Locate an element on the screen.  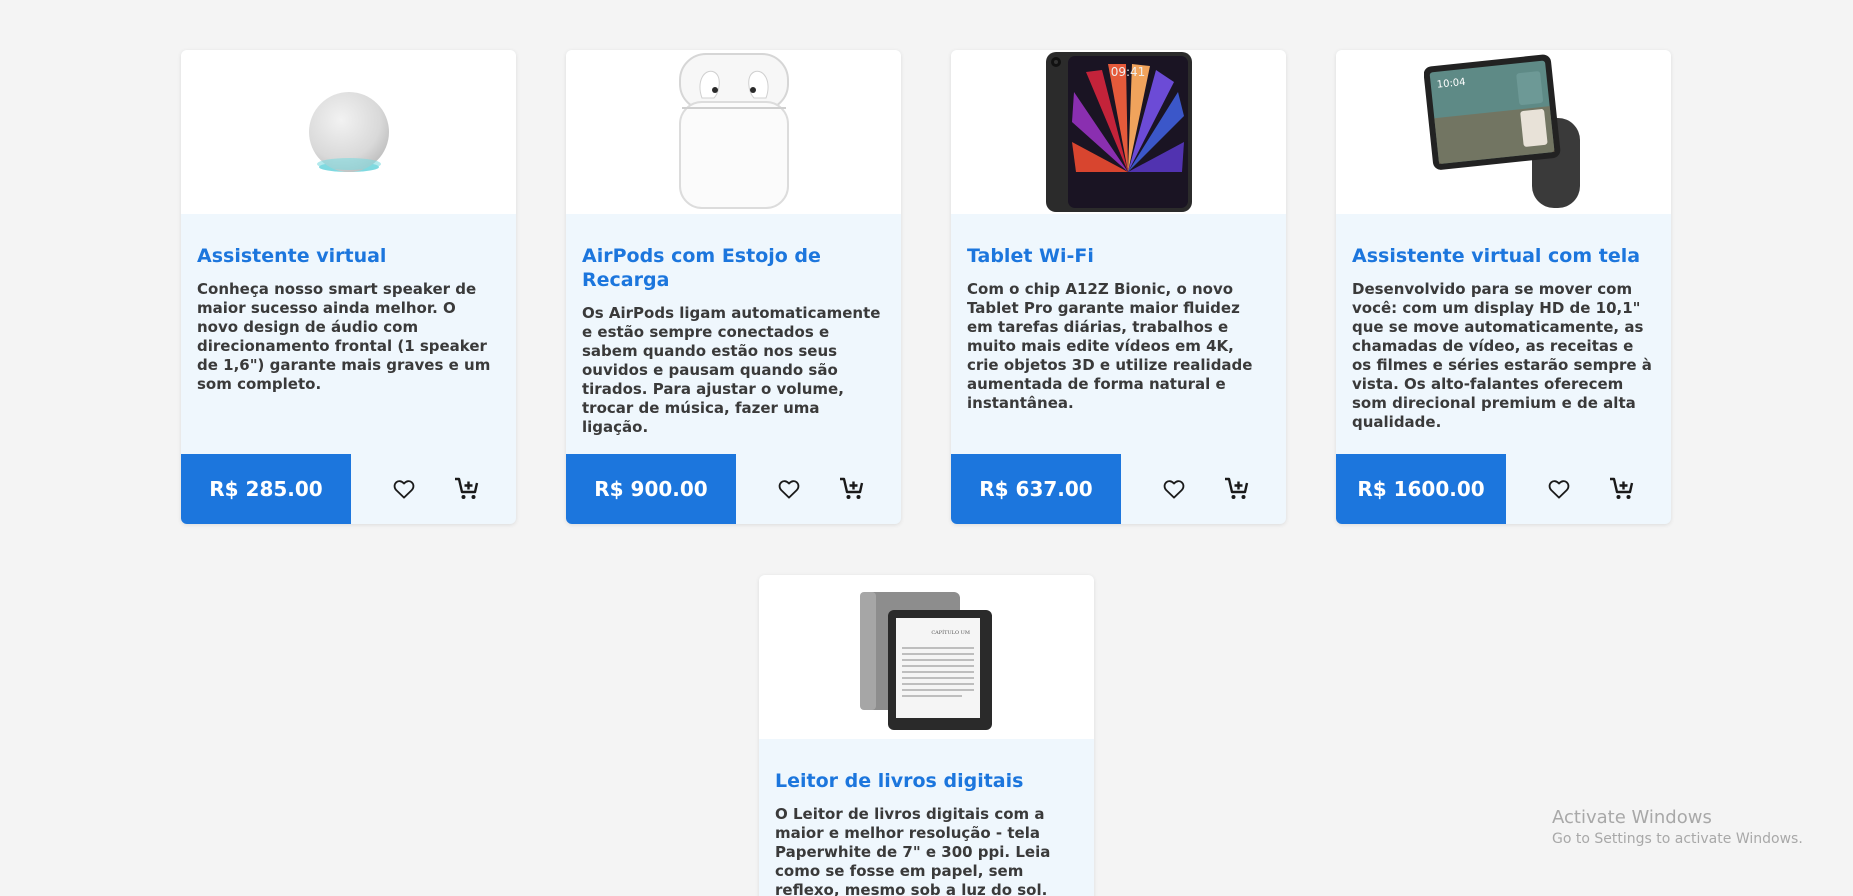
price-button: R$ 637.00 is located at coordinates (1036, 489).